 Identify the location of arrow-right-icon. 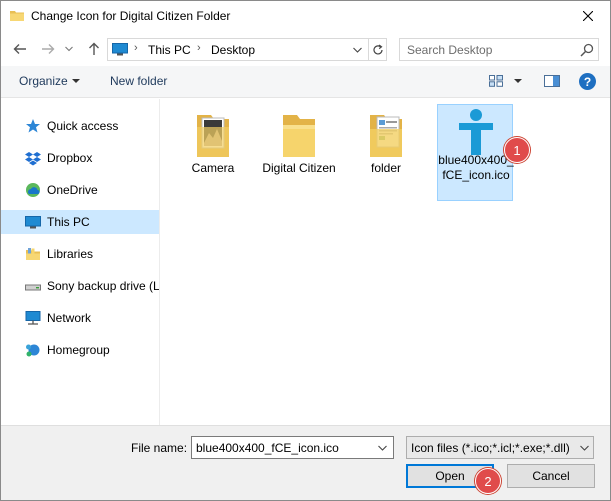
(48, 49).